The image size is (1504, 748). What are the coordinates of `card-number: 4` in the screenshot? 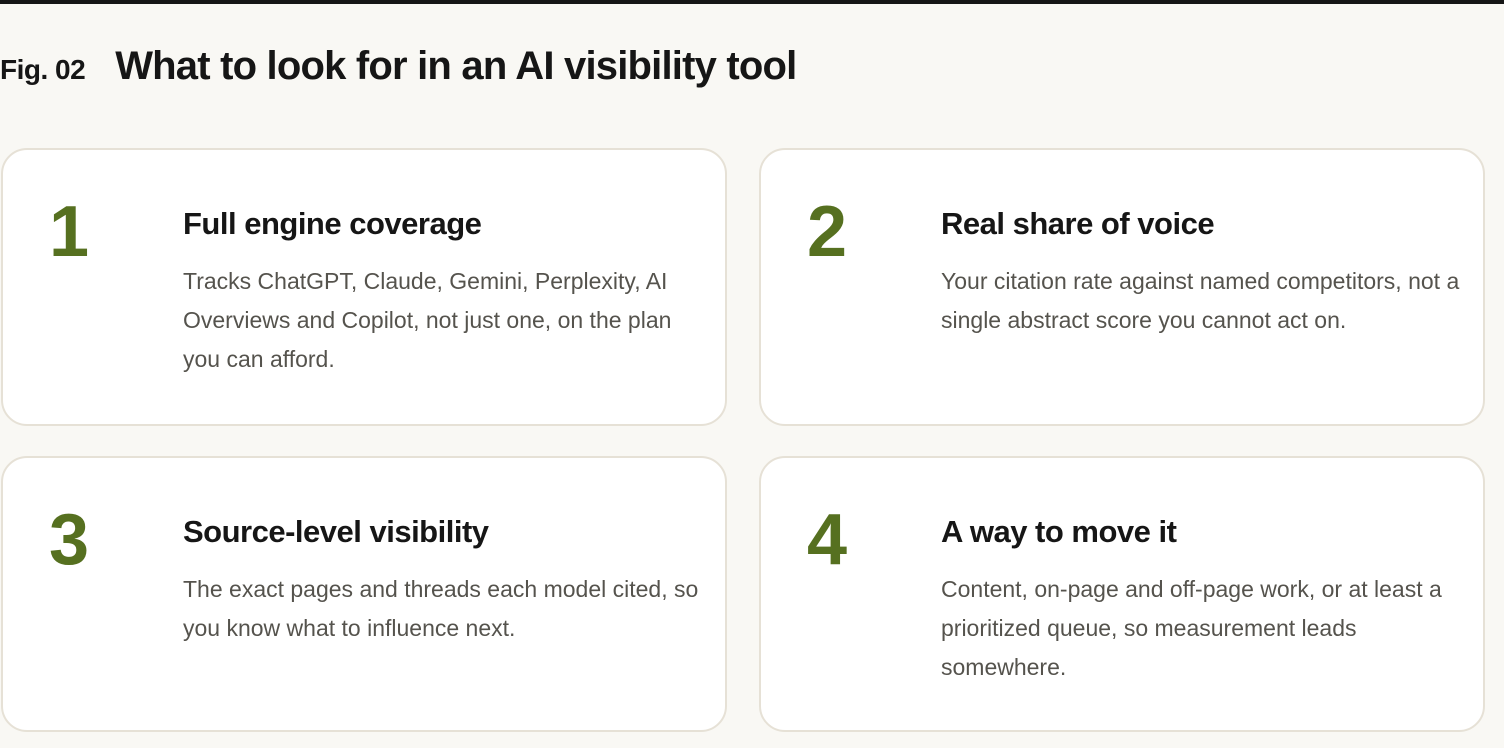 It's located at (827, 540).